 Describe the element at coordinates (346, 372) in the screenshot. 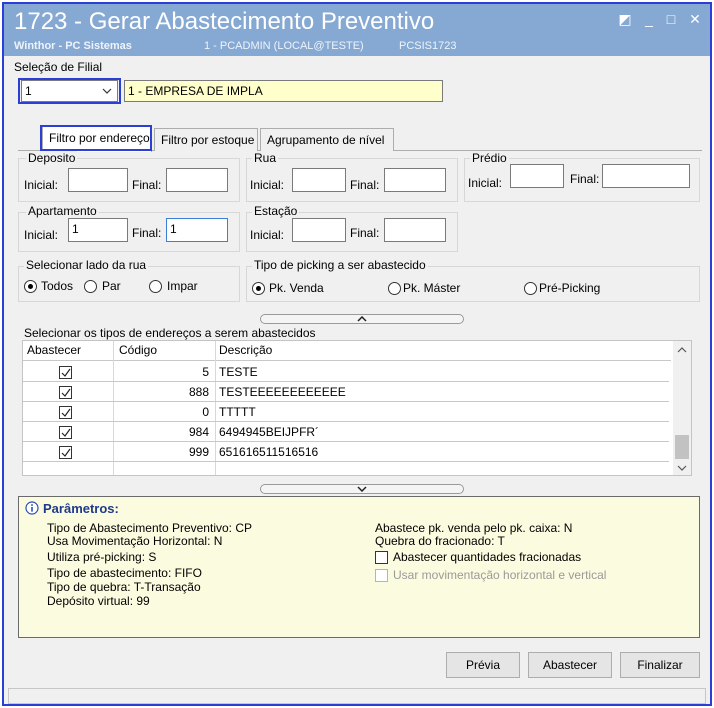

I see `table-row: 5 TESTE` at that location.